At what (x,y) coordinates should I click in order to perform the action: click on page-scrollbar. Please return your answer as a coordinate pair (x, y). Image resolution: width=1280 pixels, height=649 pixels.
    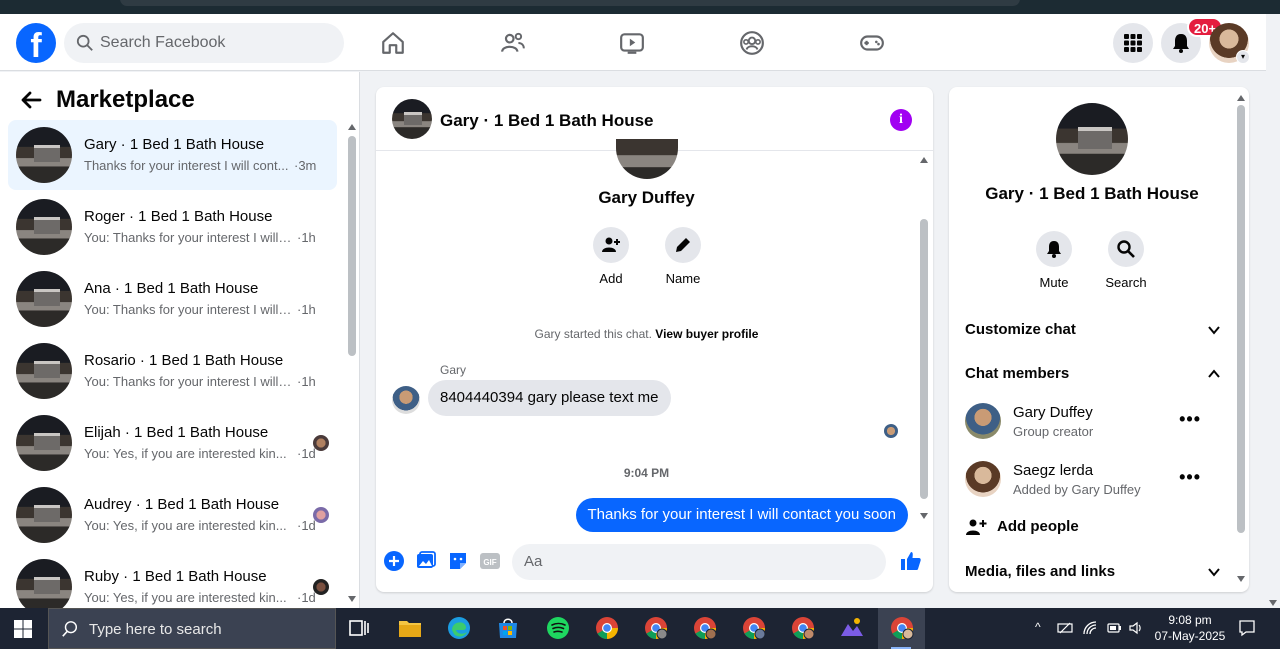
    Looking at the image, I should click on (1273, 311).